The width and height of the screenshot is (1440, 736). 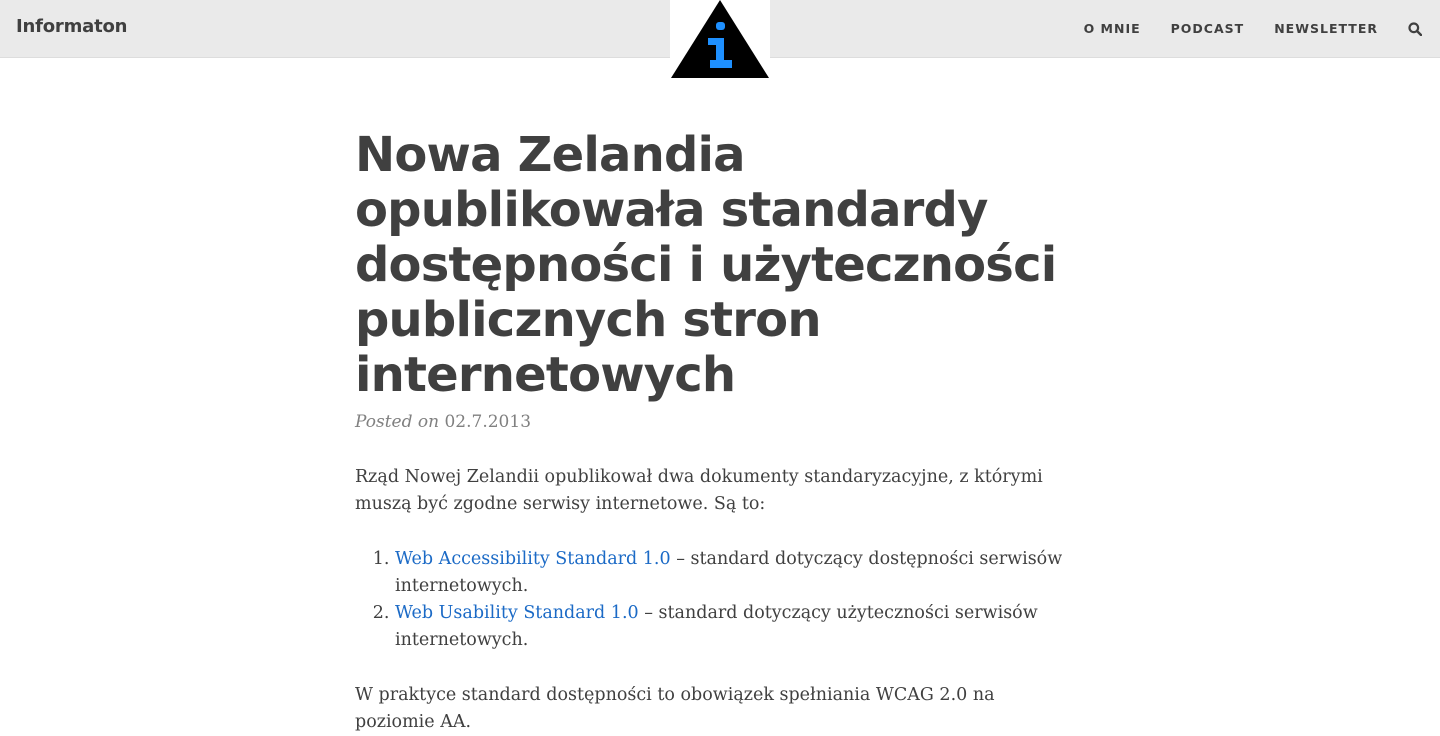 I want to click on main-nav: O MNIE PODCAST NEWSLETTER, so click(x=1239, y=28).